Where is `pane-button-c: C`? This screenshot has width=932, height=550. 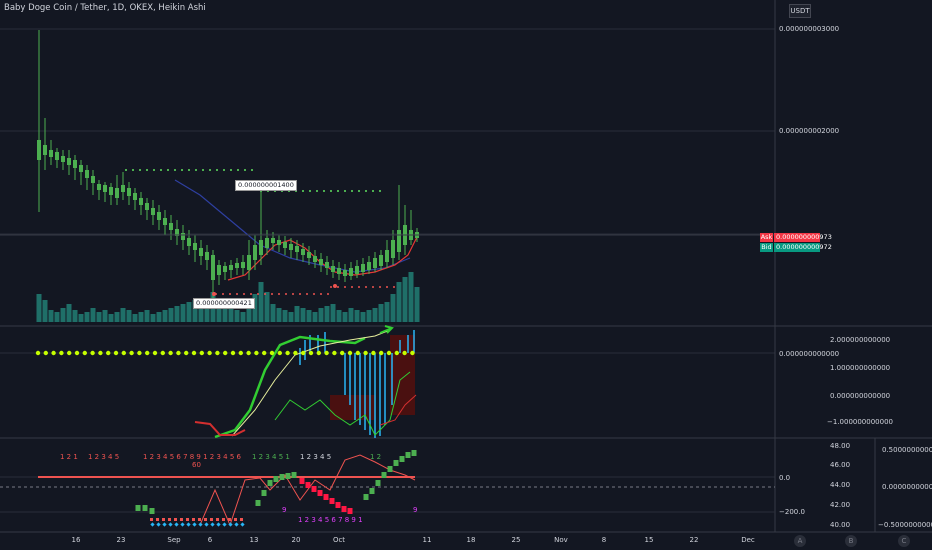 pane-button-c: C is located at coordinates (904, 541).